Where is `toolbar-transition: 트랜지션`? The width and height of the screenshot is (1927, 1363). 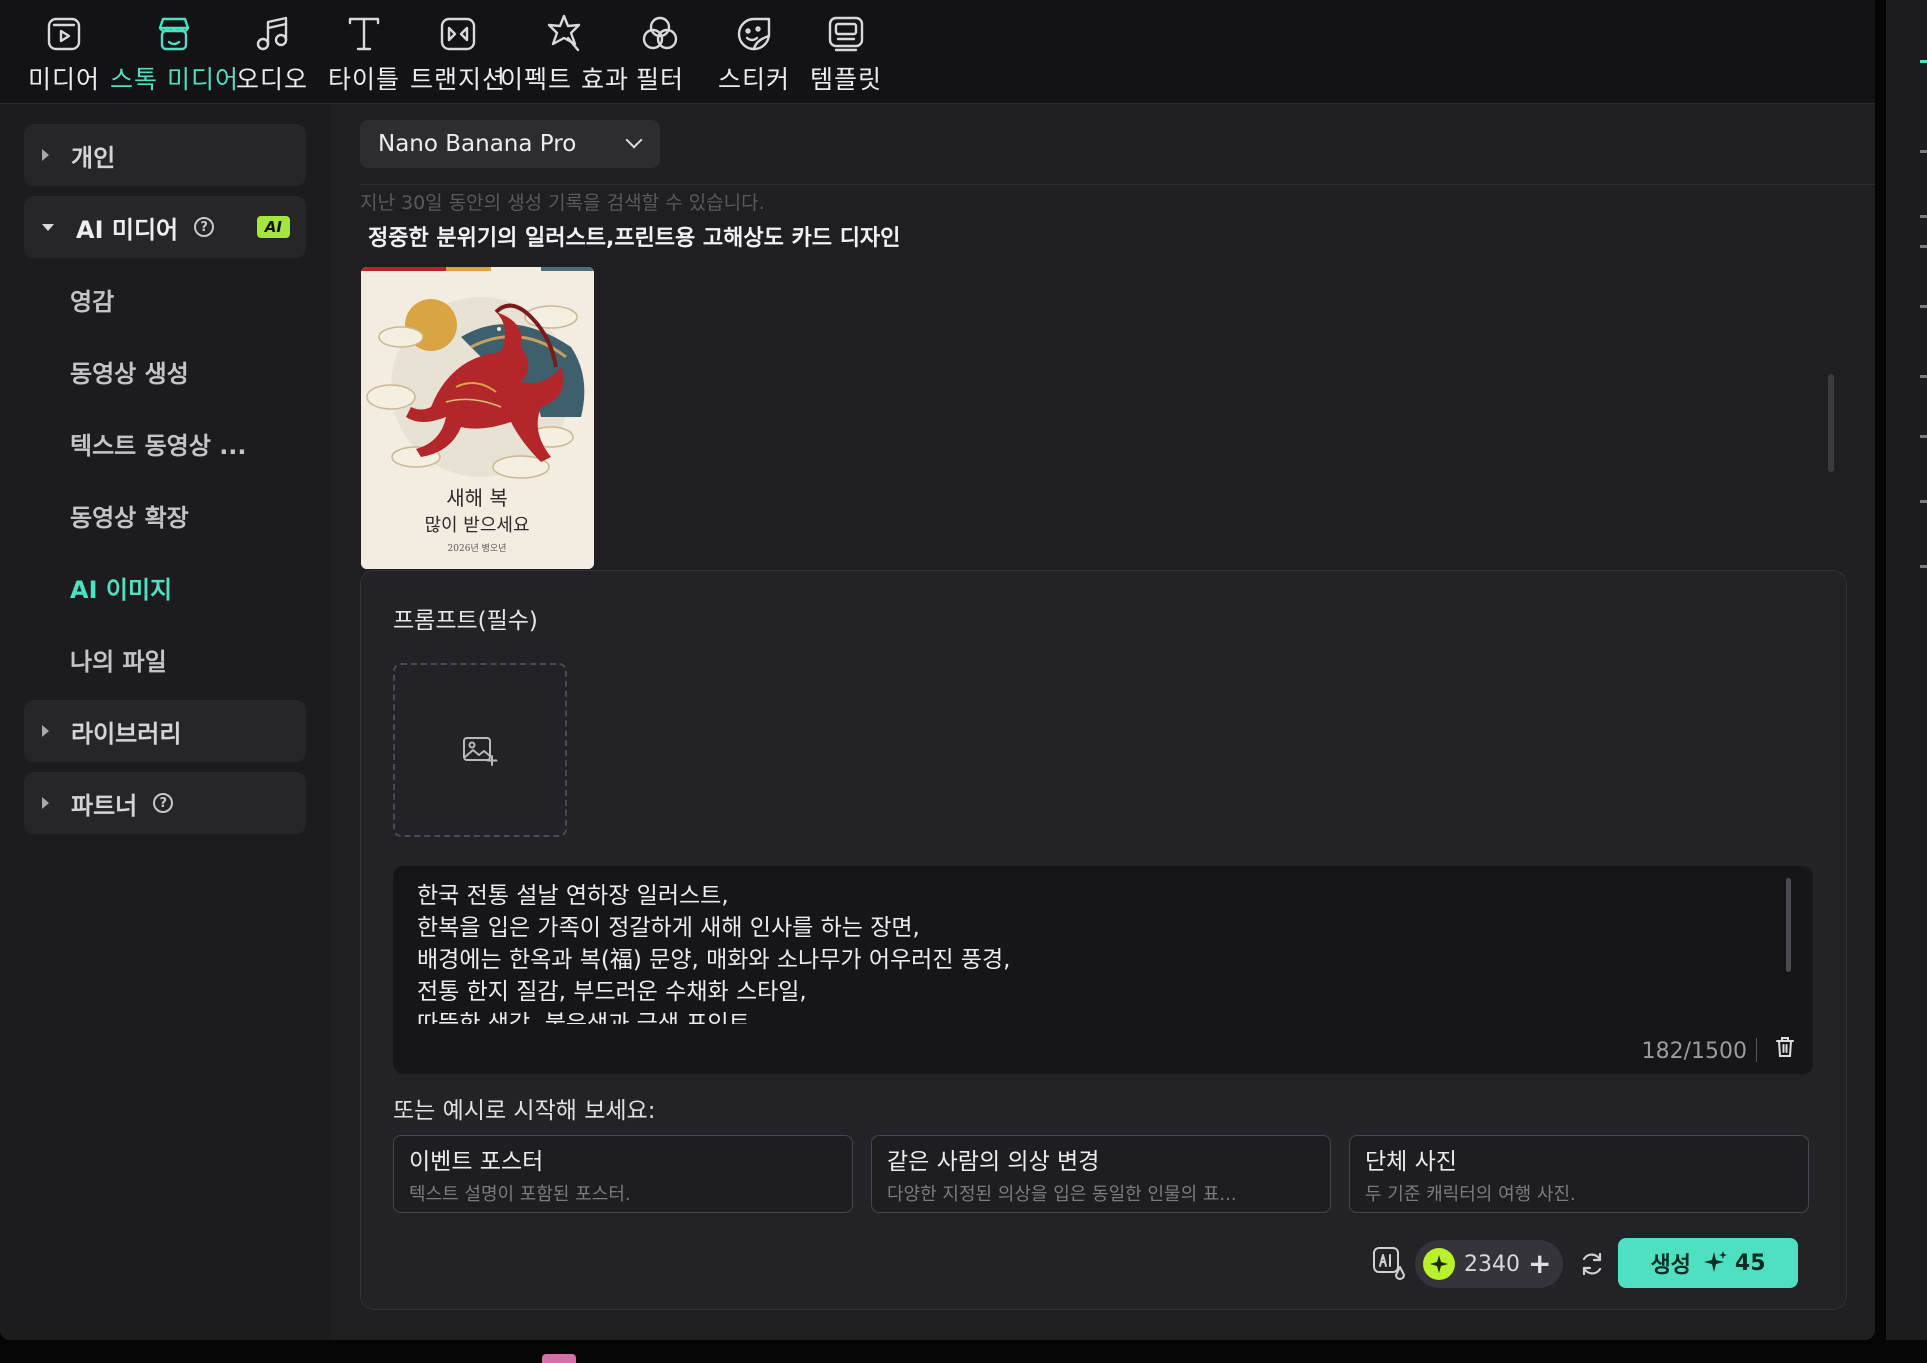
toolbar-transition: 트랜지션 is located at coordinates (458, 54).